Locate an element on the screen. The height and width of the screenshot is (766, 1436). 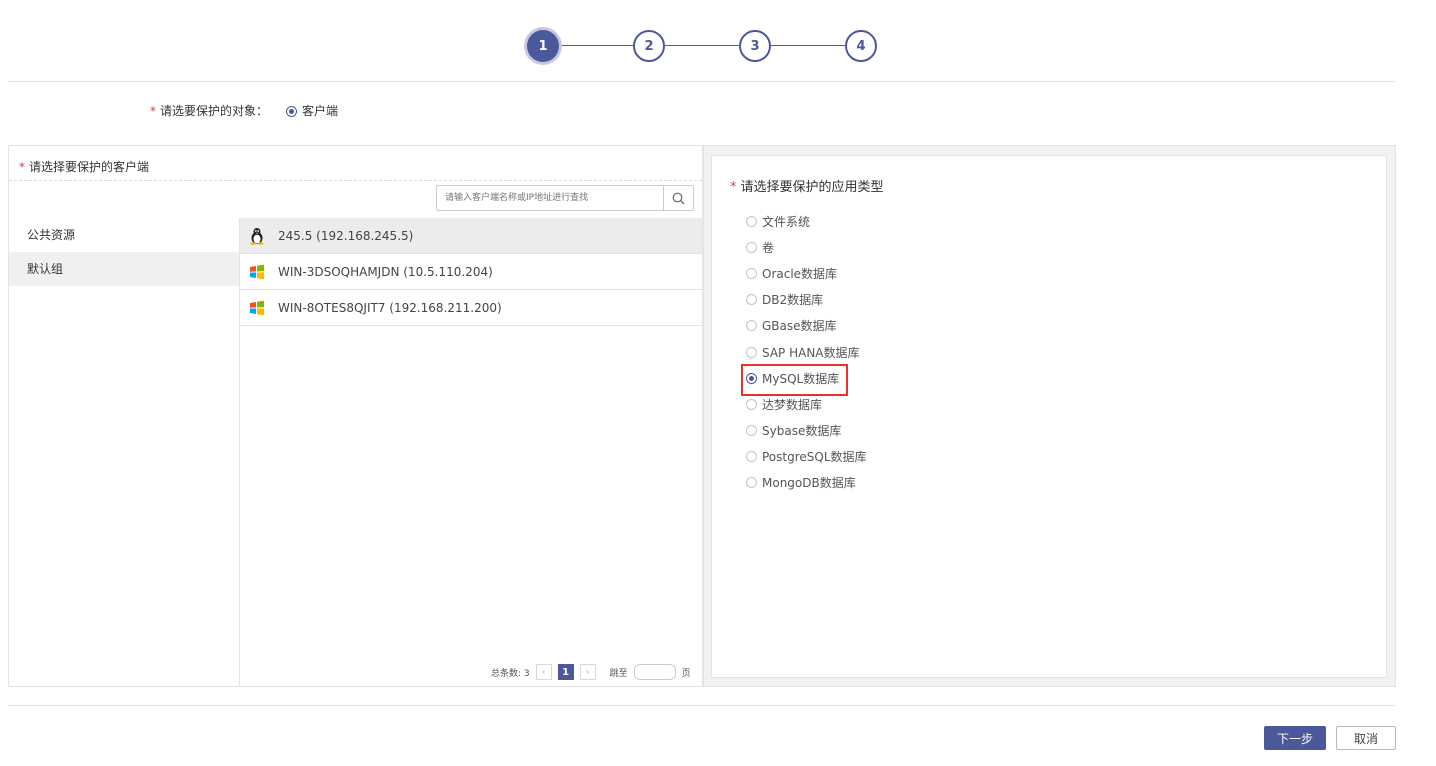
jump-label: 跳至 is located at coordinates (618, 673).